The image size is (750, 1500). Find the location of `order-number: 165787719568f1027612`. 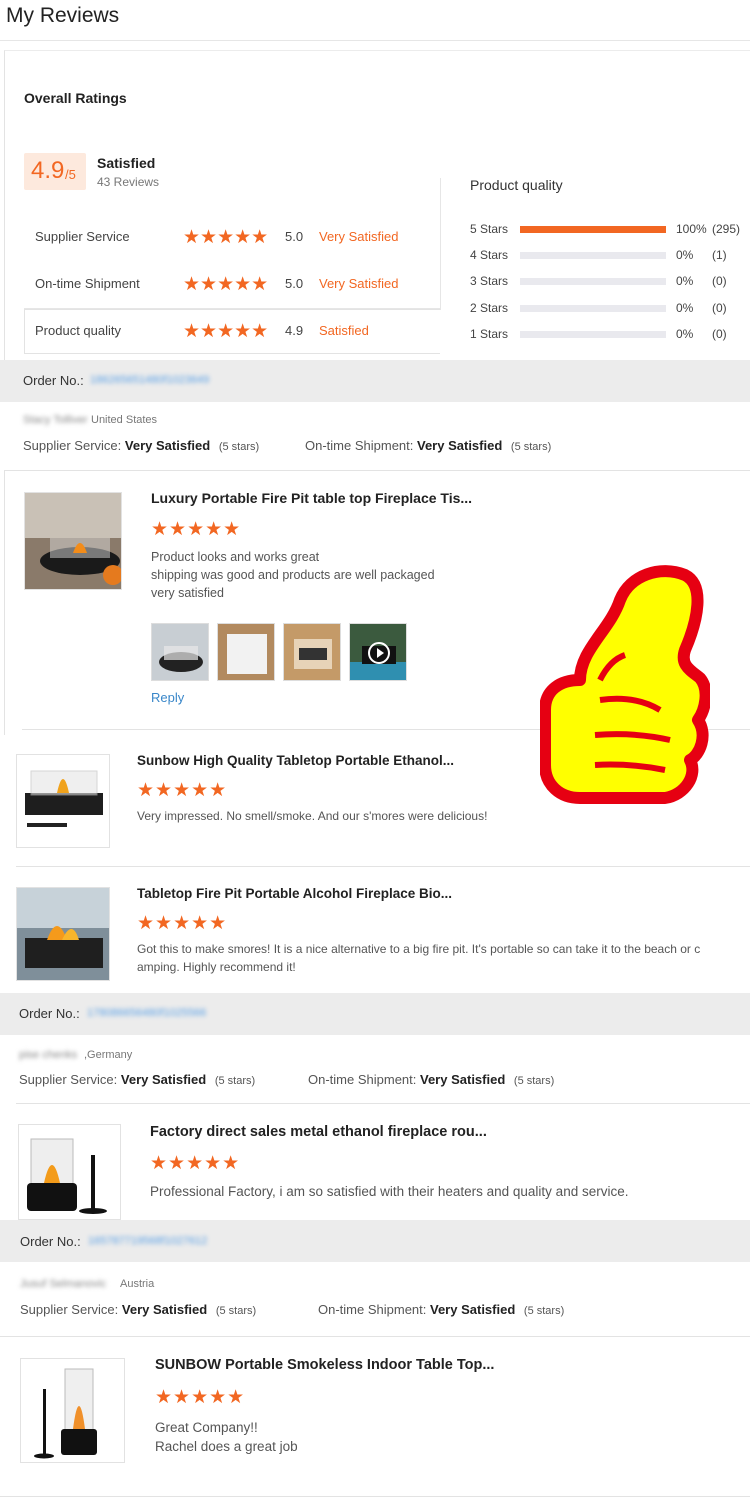

order-number: 165787719568f1027612 is located at coordinates (147, 1241).